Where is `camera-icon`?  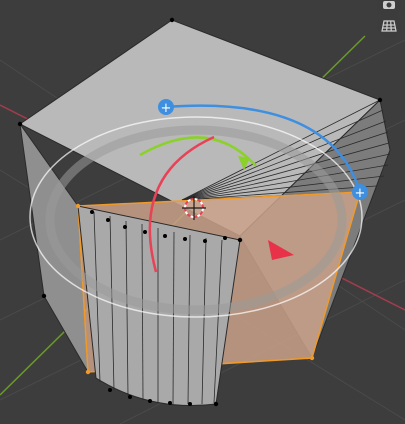
camera-icon is located at coordinates (389, 6).